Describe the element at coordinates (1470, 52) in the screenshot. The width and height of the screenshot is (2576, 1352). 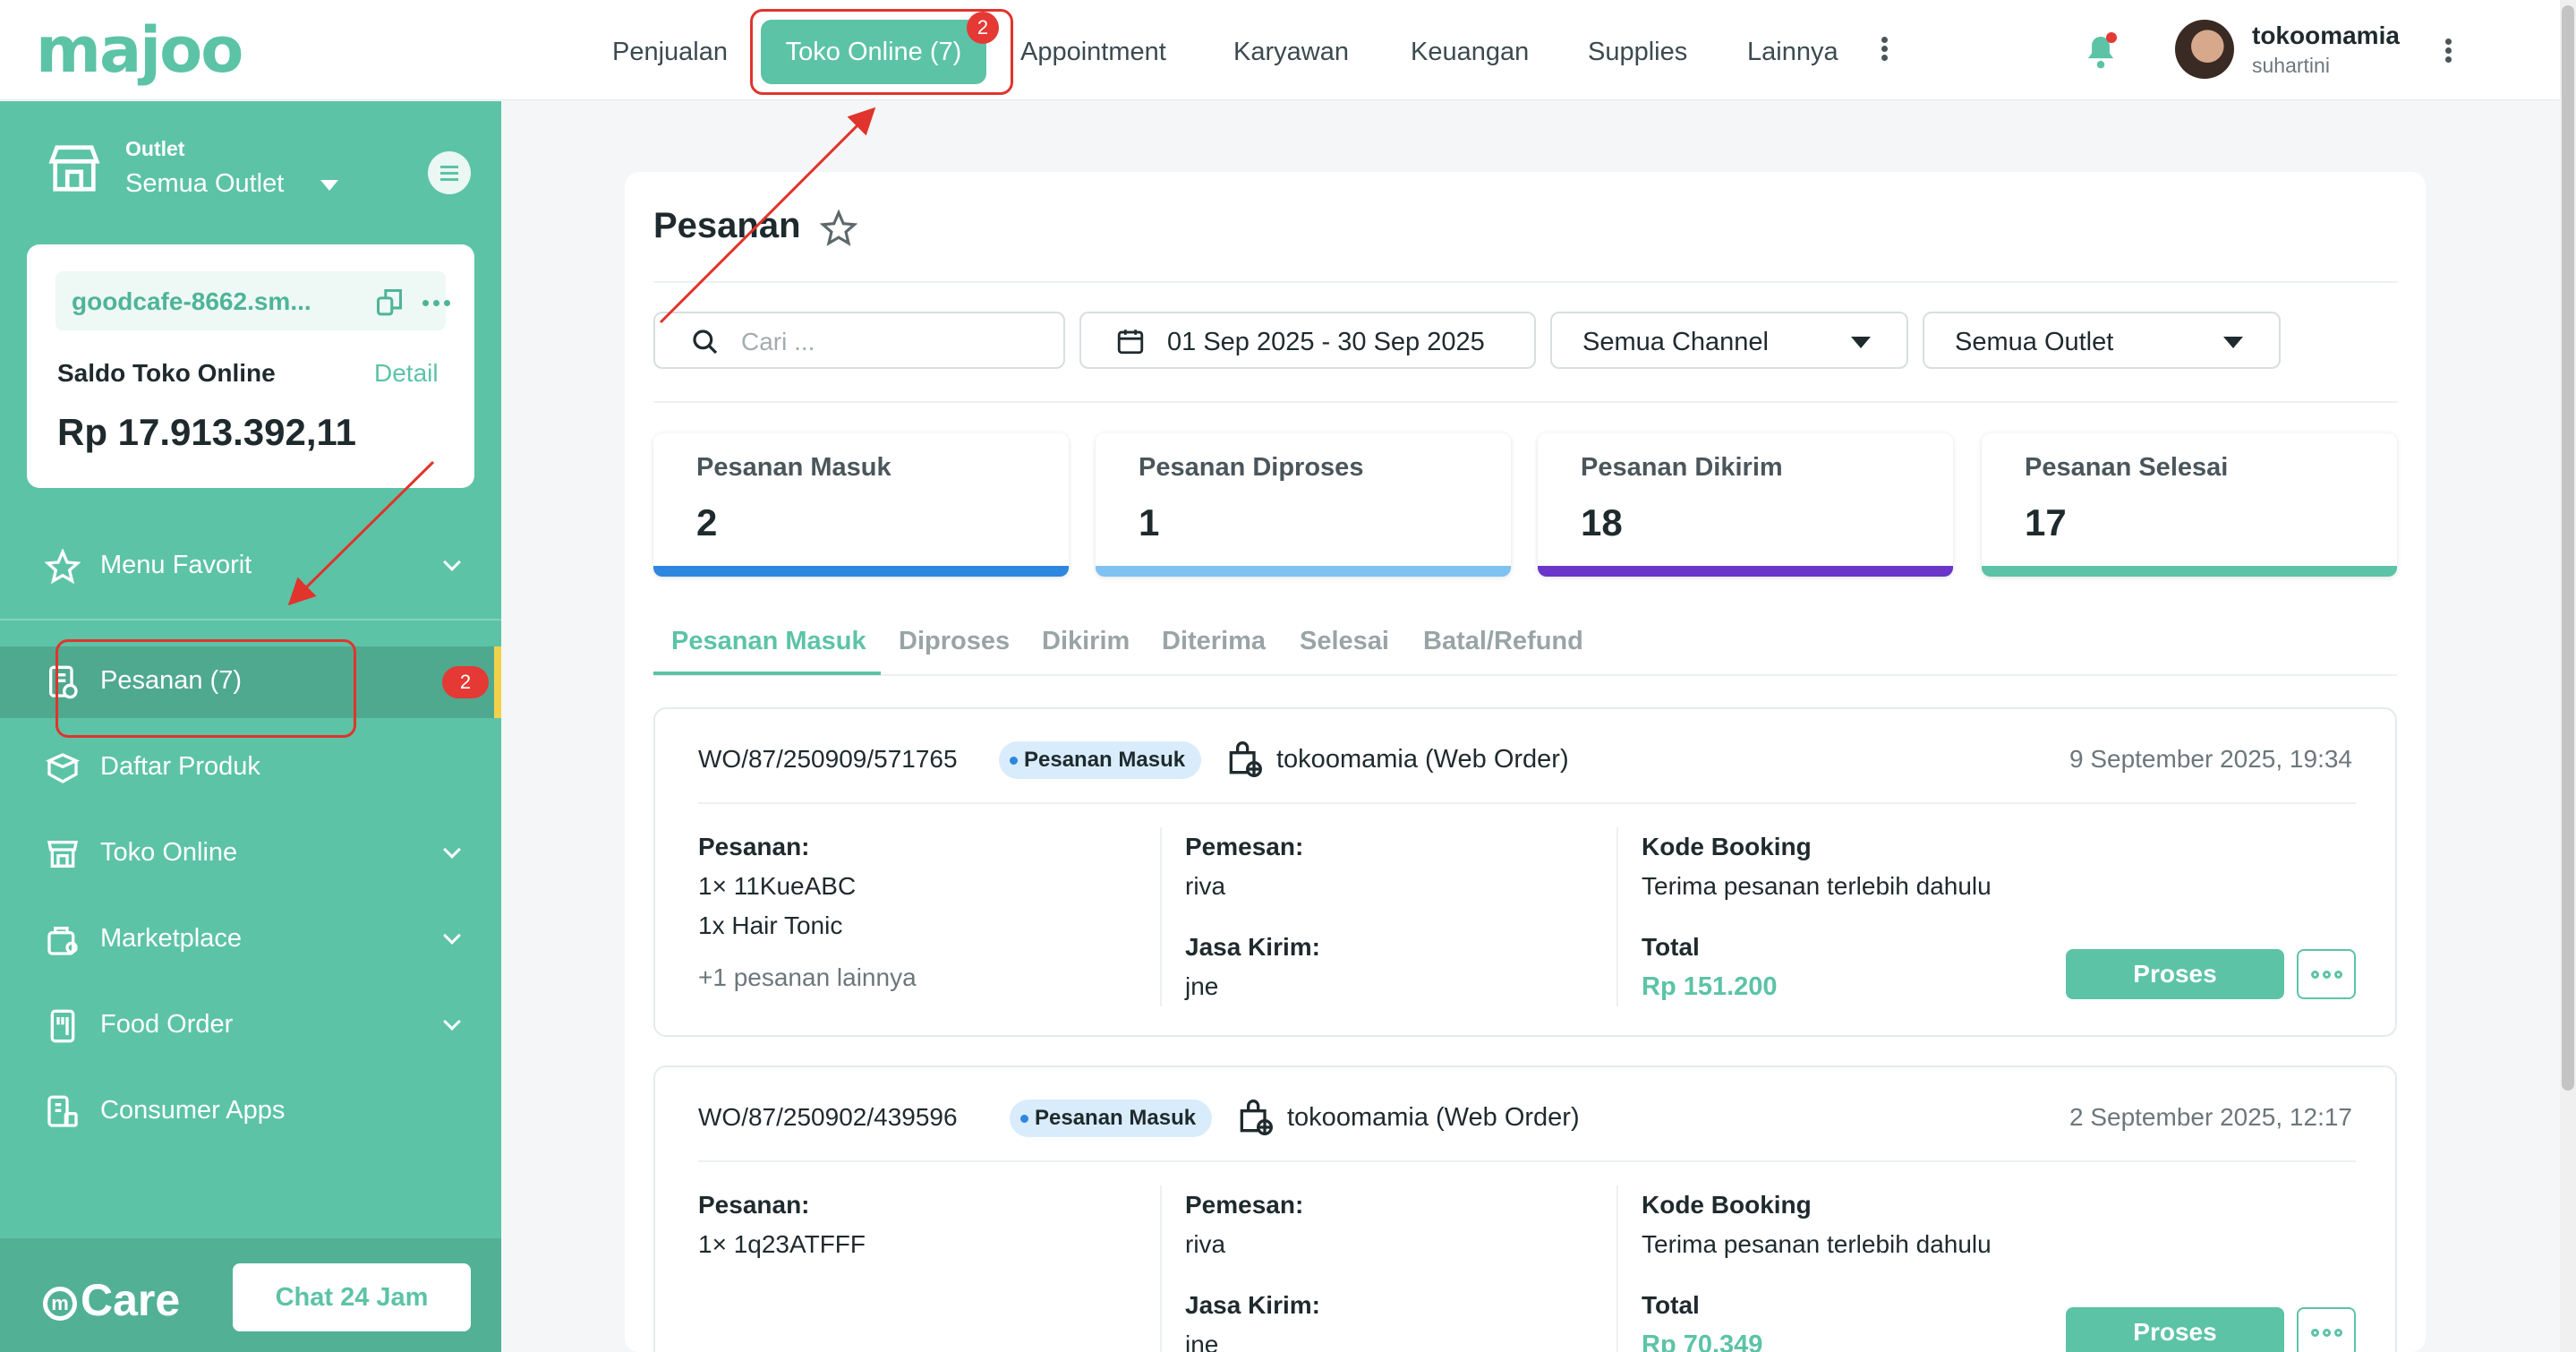
I see `nav-keuangan: Keuangan` at that location.